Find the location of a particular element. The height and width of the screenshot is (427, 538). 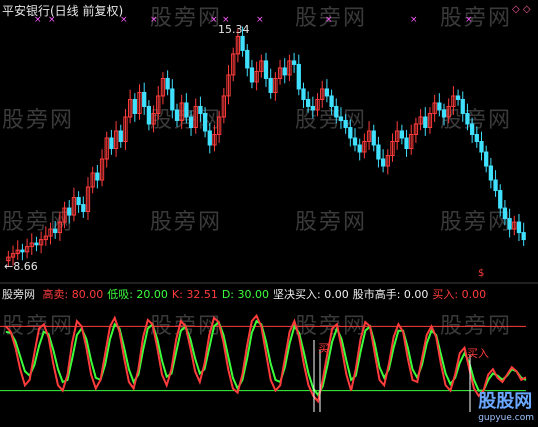

indicator-item: 低吸: 20.00 is located at coordinates (137, 294).